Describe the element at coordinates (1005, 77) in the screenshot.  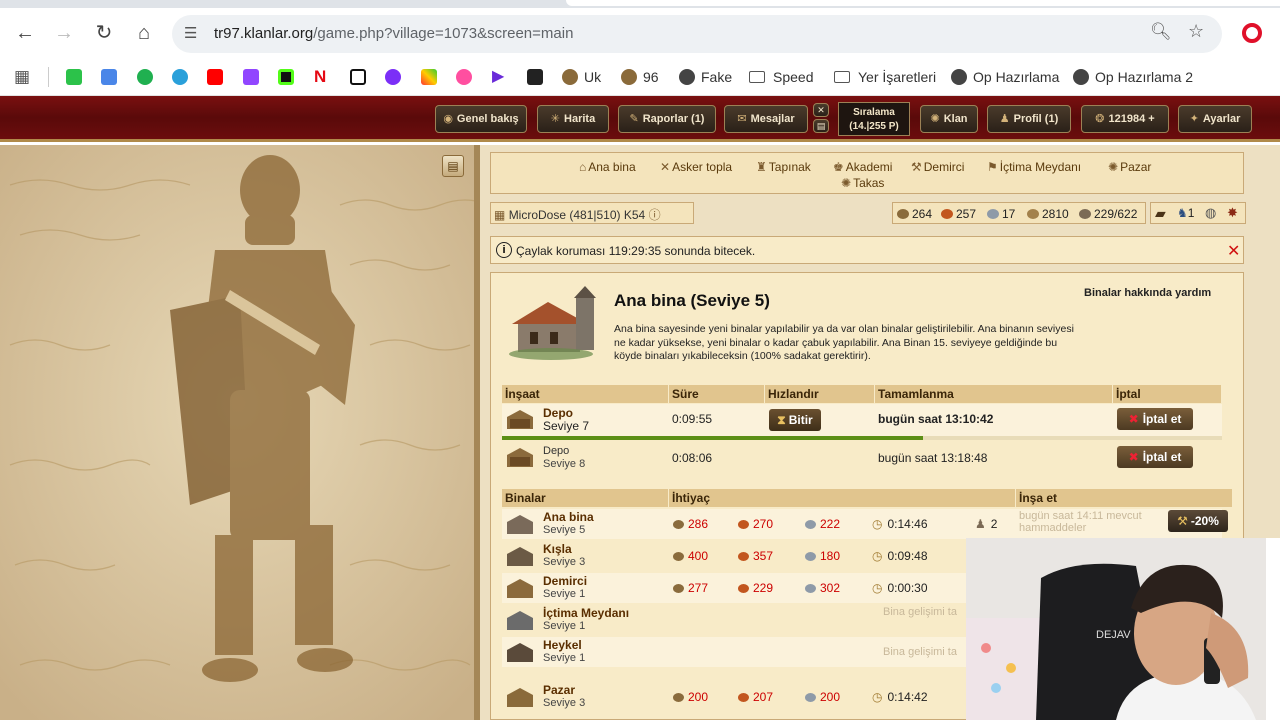
I see `bookmark-op-hazirlama: Op Hazırlama` at that location.